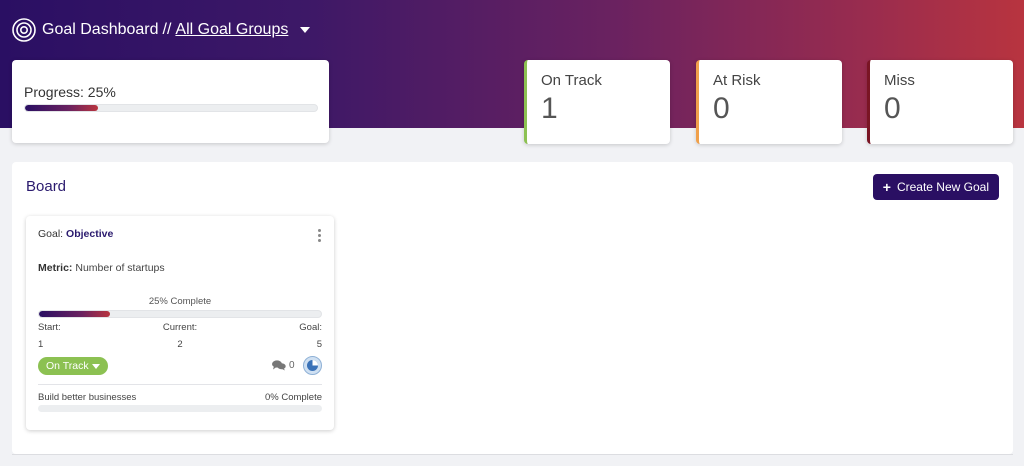 The image size is (1024, 466). What do you see at coordinates (892, 108) in the screenshot?
I see `miss-count: 0` at bounding box center [892, 108].